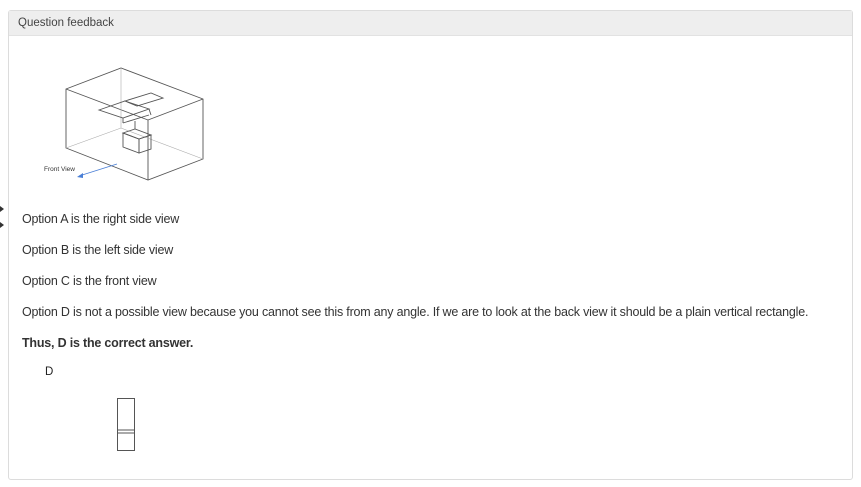 The width and height of the screenshot is (861, 487). I want to click on panel-header: Question feedback, so click(430, 23).